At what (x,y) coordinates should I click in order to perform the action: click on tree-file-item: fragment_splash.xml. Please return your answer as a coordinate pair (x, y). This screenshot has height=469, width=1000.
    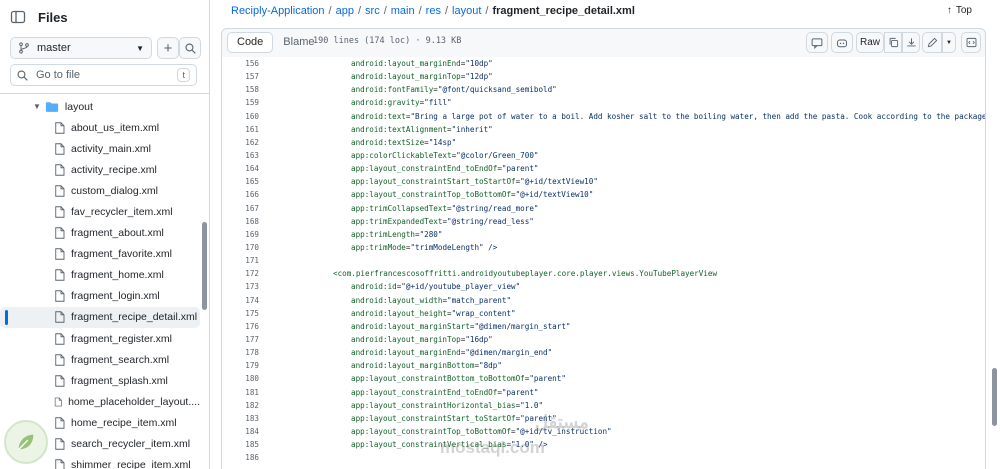
    Looking at the image, I should click on (100, 380).